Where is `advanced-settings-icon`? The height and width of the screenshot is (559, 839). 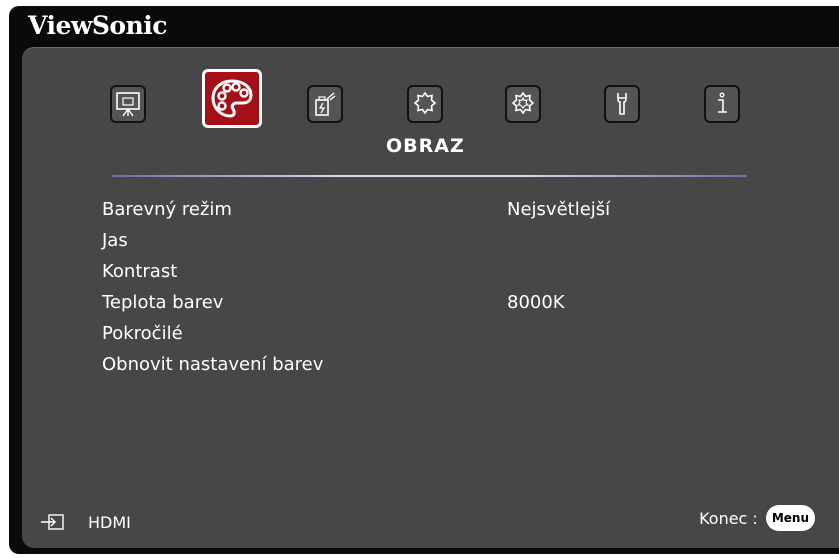 advanced-settings-icon is located at coordinates (523, 103).